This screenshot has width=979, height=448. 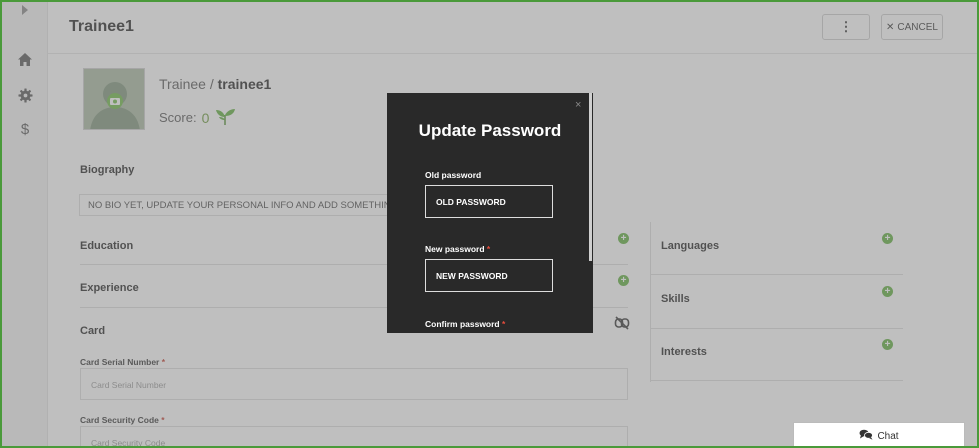 What do you see at coordinates (489, 201) in the screenshot?
I see `old-password-input: OLD PASSWORD` at bounding box center [489, 201].